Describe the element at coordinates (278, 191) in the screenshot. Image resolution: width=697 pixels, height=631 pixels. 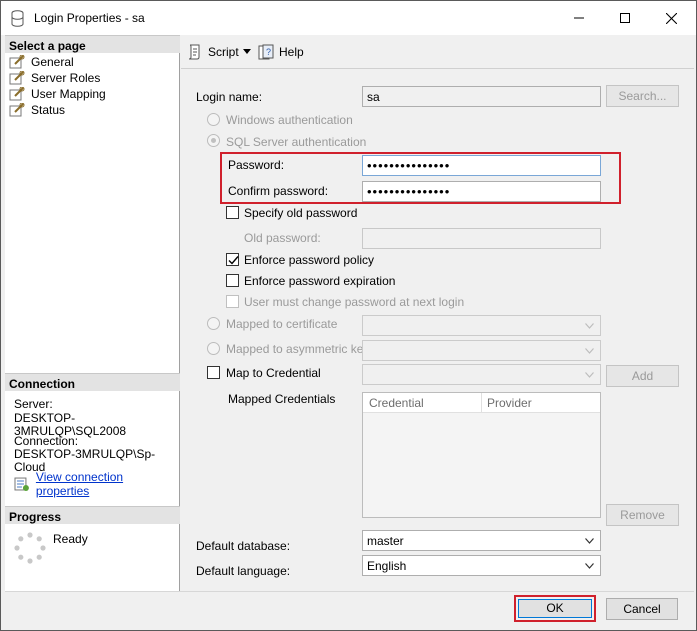
I see `confirm-password-label: Confirm password:` at that location.